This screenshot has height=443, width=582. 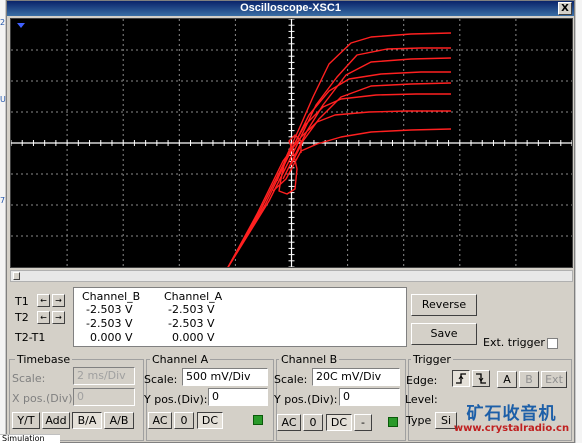 What do you see at coordinates (258, 420) in the screenshot?
I see `channel-a-color-swatch-icon` at bounding box center [258, 420].